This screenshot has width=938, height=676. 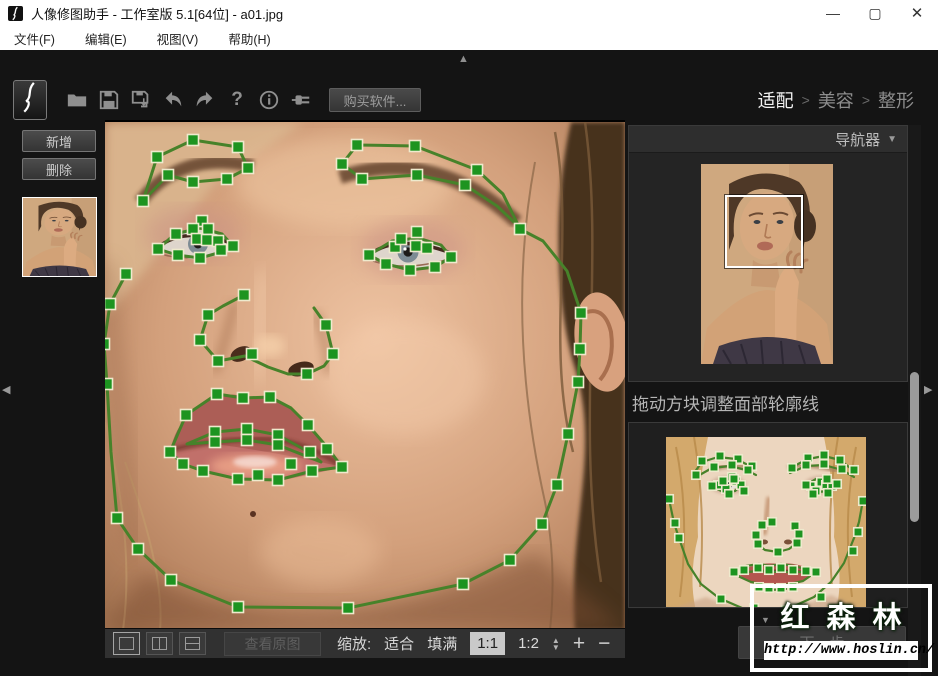 I want to click on menu-edit: 编辑(E), so click(x=106, y=38).